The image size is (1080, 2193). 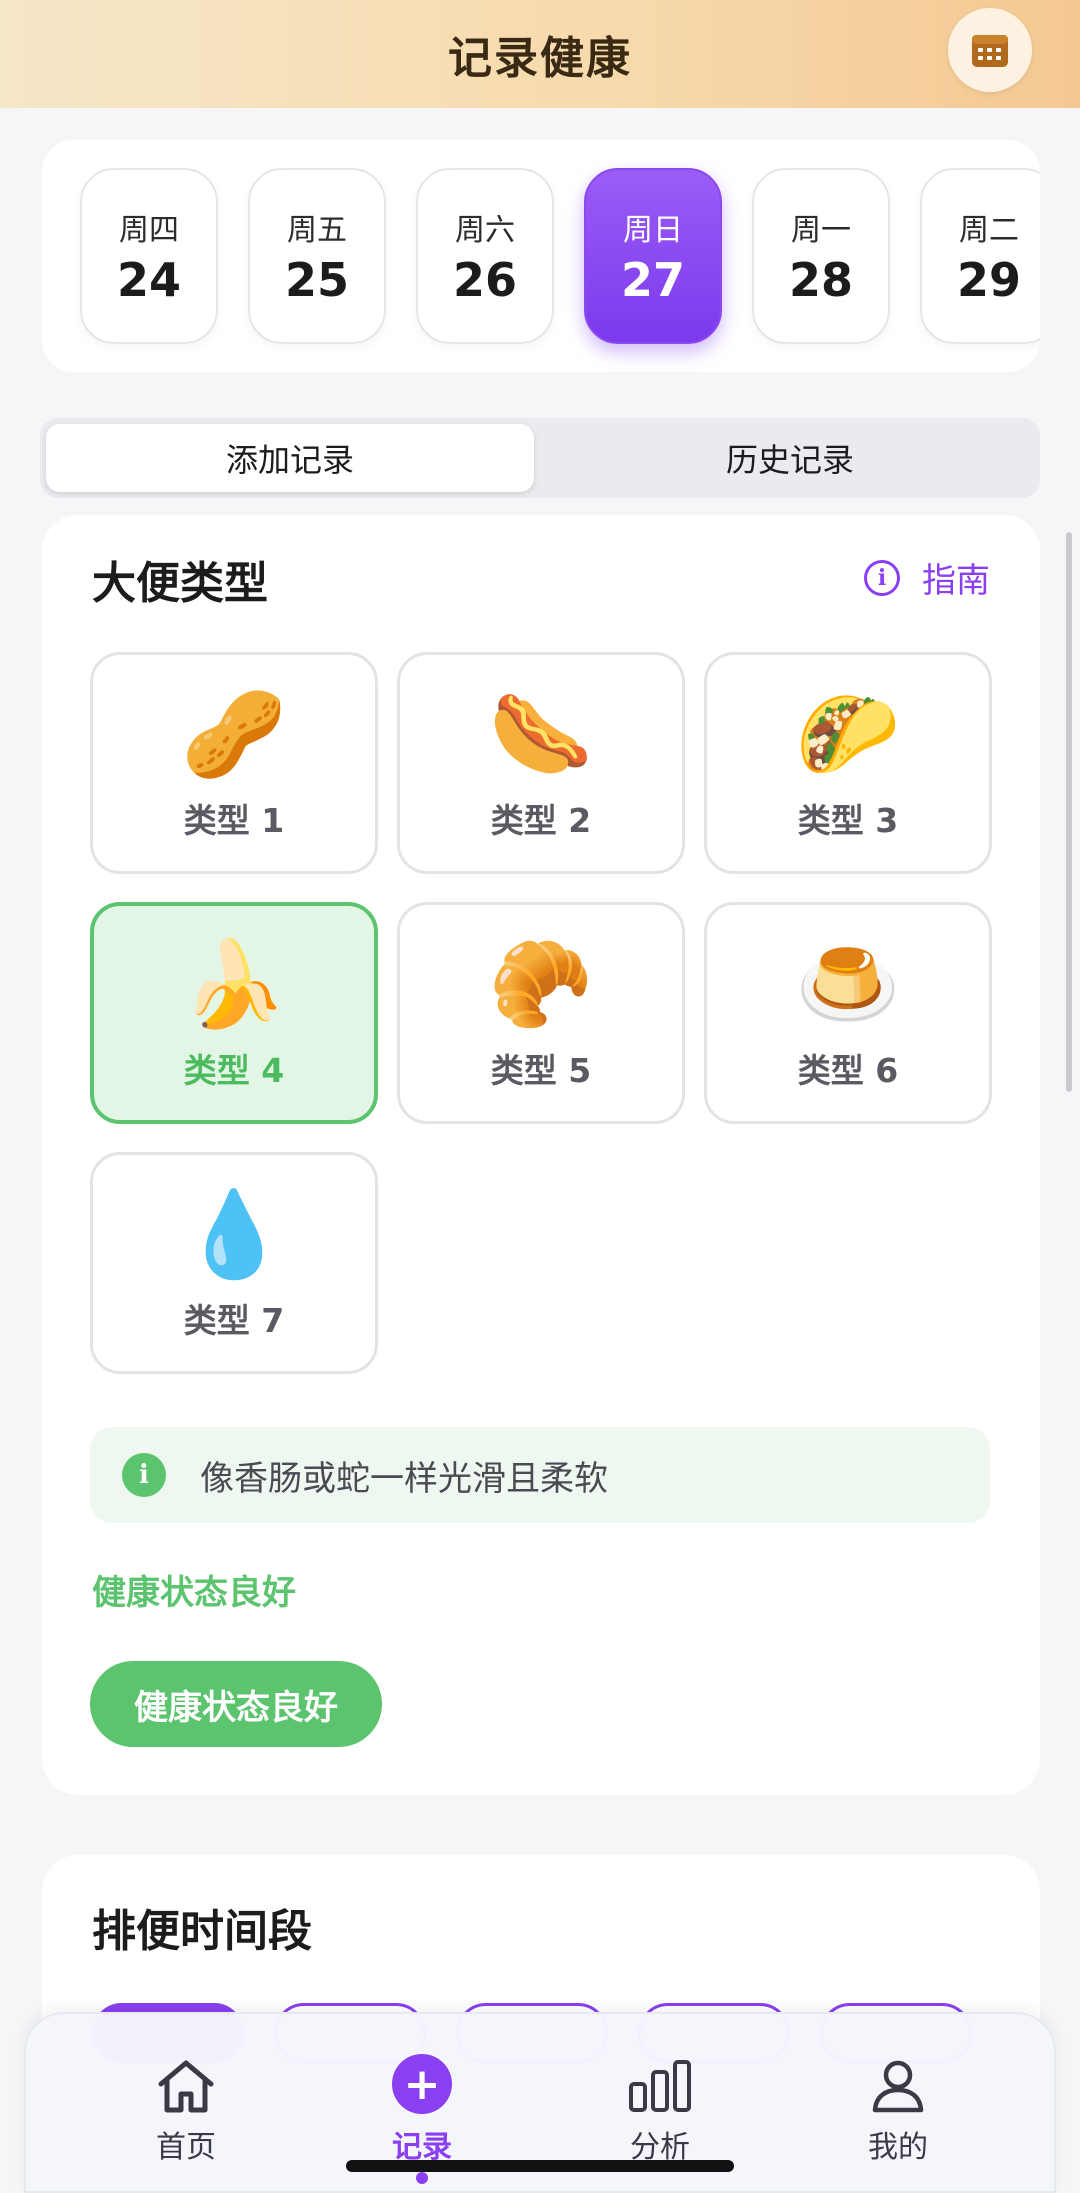 I want to click on plus-icon: +, so click(x=422, y=2084).